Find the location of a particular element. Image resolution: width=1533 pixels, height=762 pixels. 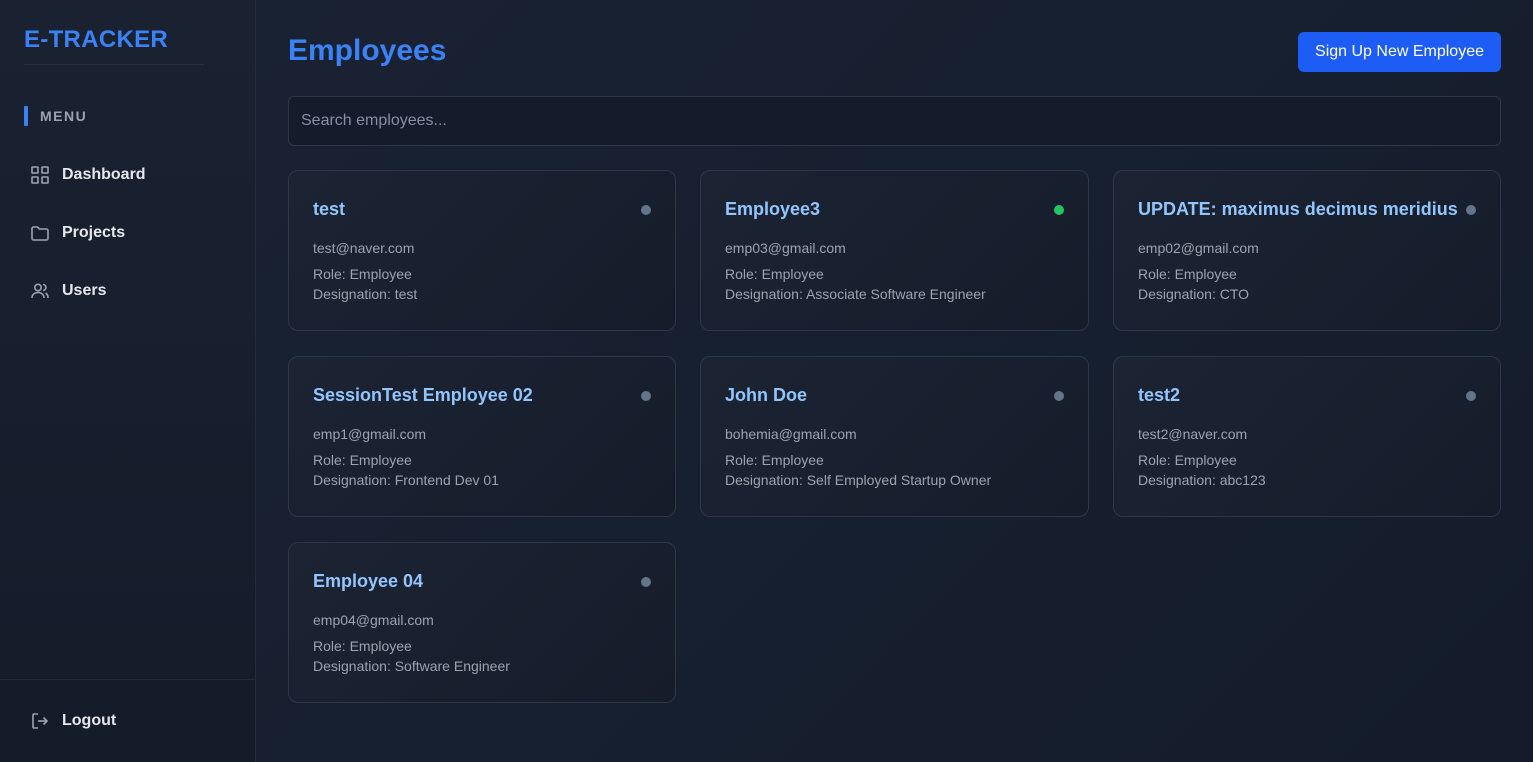

app-logo: E-TRACKER is located at coordinates (114, 45).